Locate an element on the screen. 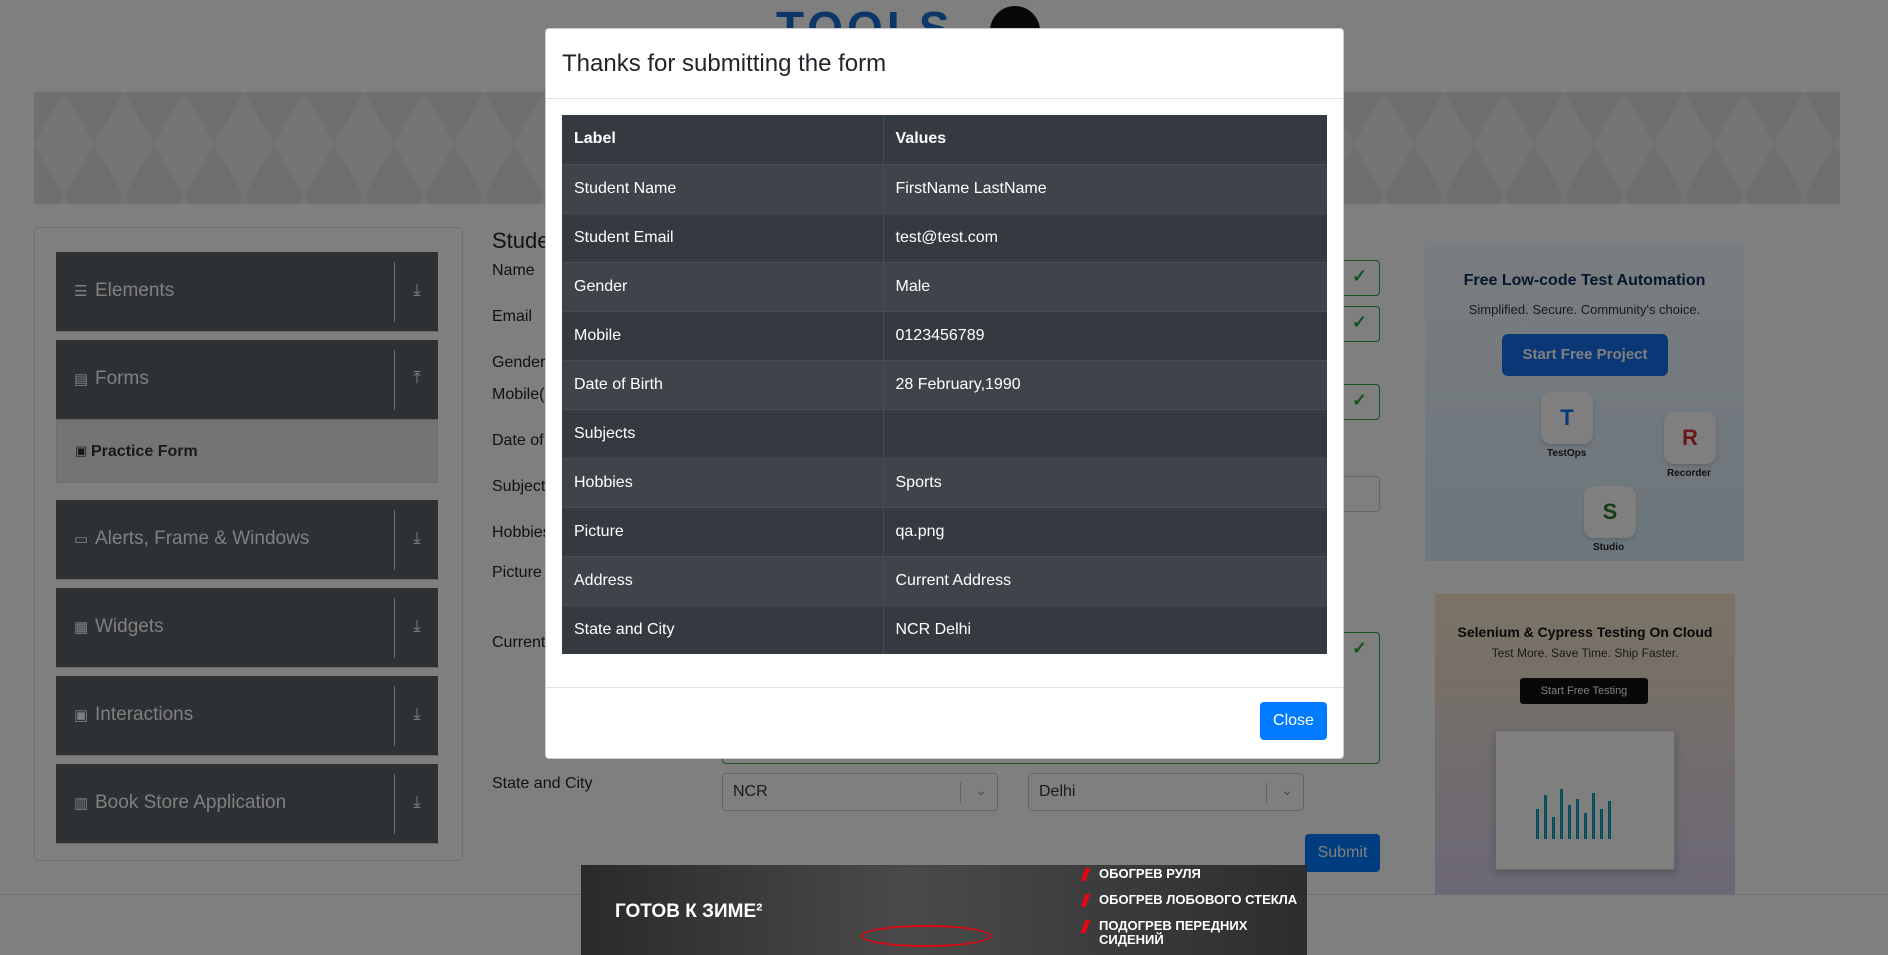 Image resolution: width=1888 pixels, height=955 pixels. row-label: Address is located at coordinates (723, 580).